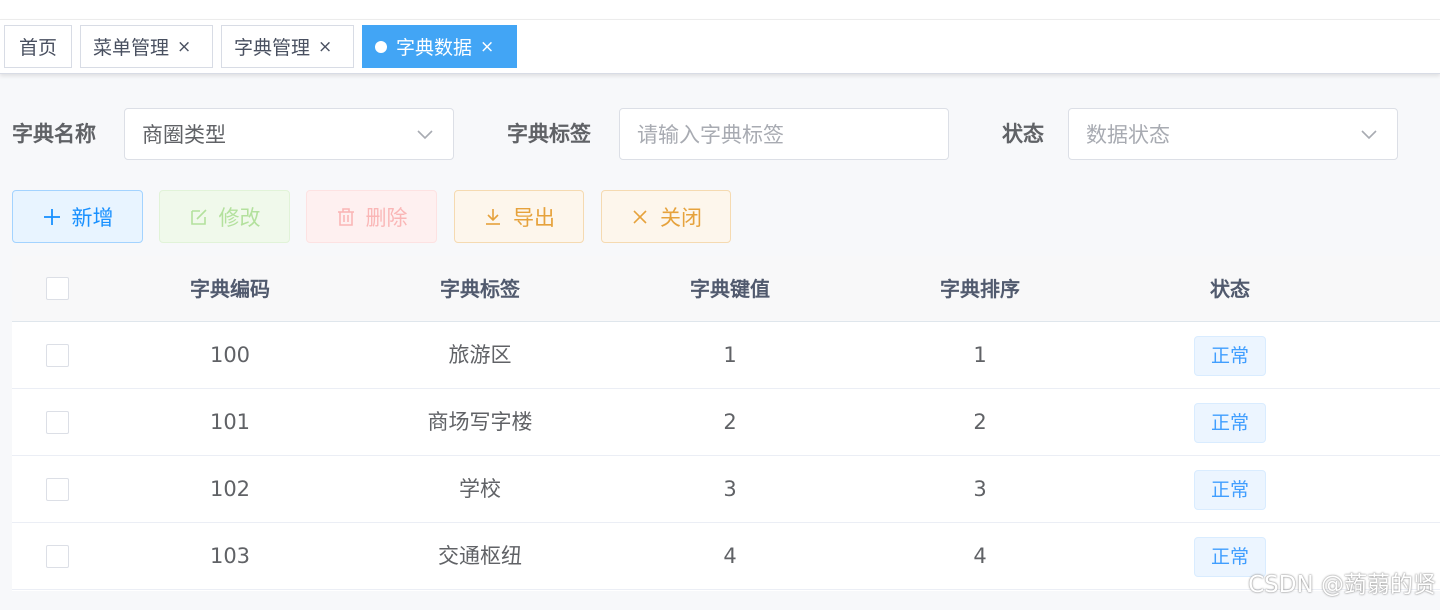 The height and width of the screenshot is (610, 1440). What do you see at coordinates (681, 217) in the screenshot?
I see `close-button-label: 关闭` at bounding box center [681, 217].